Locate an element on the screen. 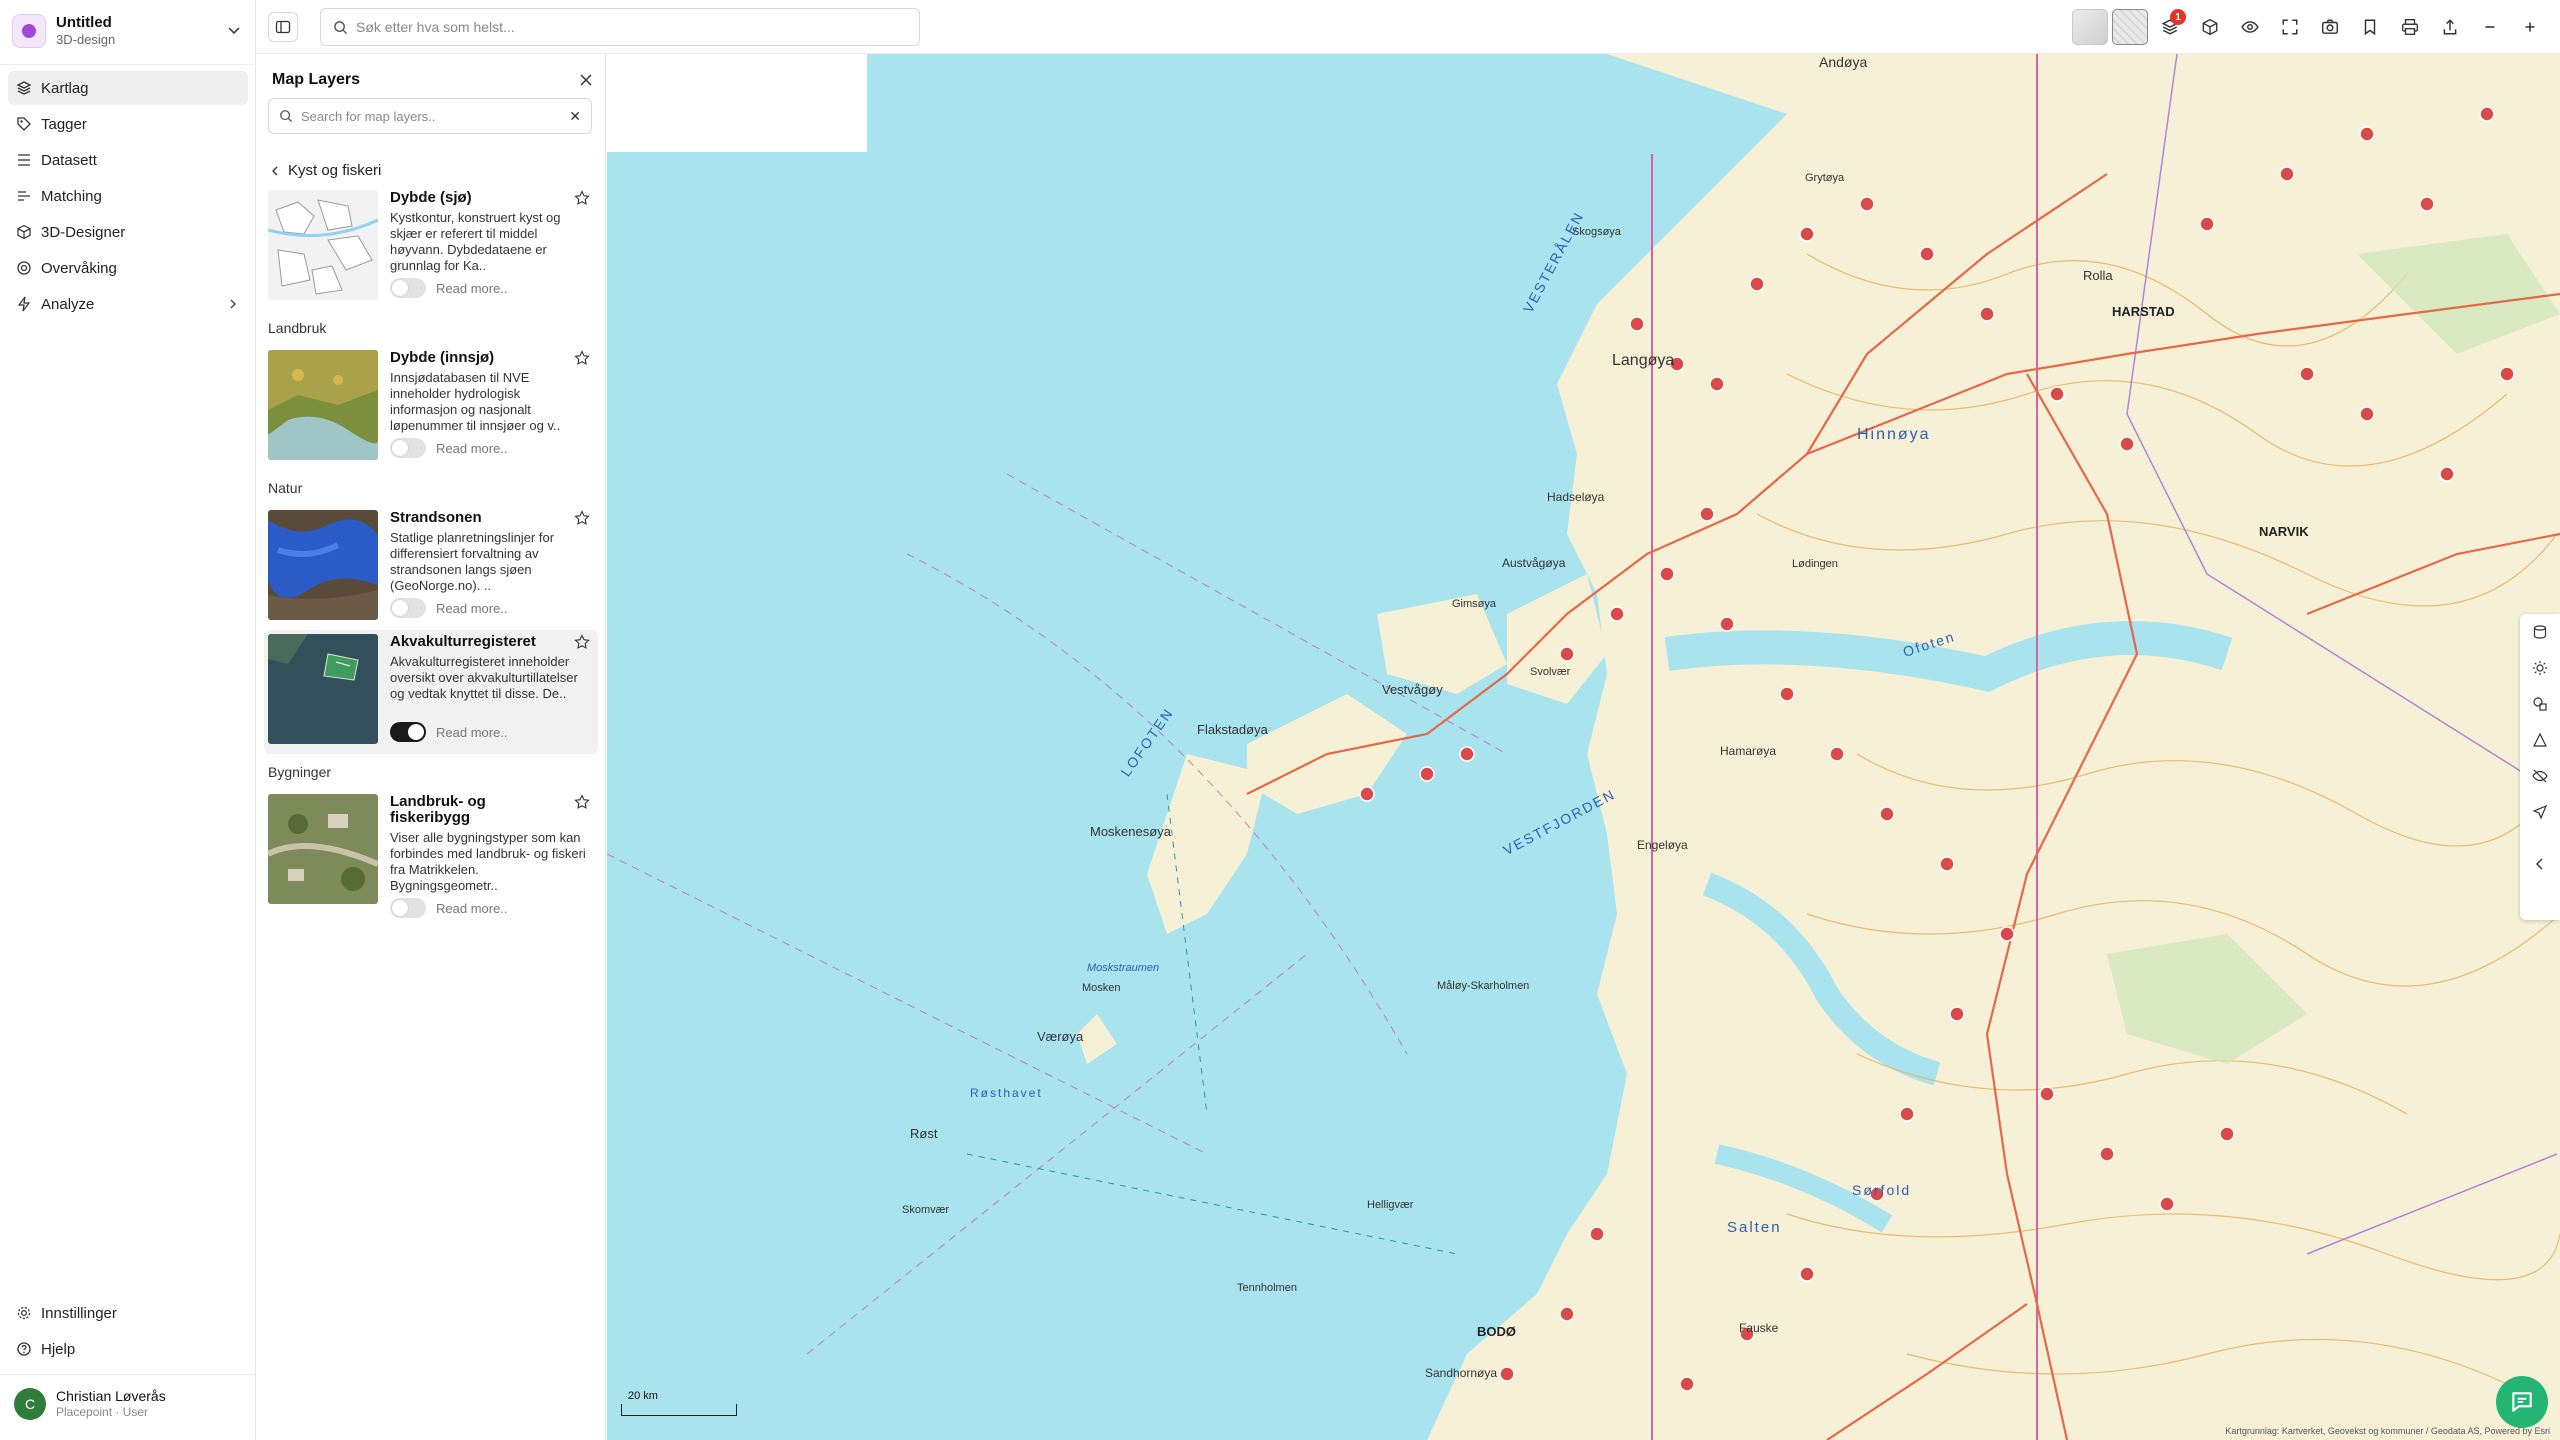  nav-item-tagger: Tagger is located at coordinates (128, 124).